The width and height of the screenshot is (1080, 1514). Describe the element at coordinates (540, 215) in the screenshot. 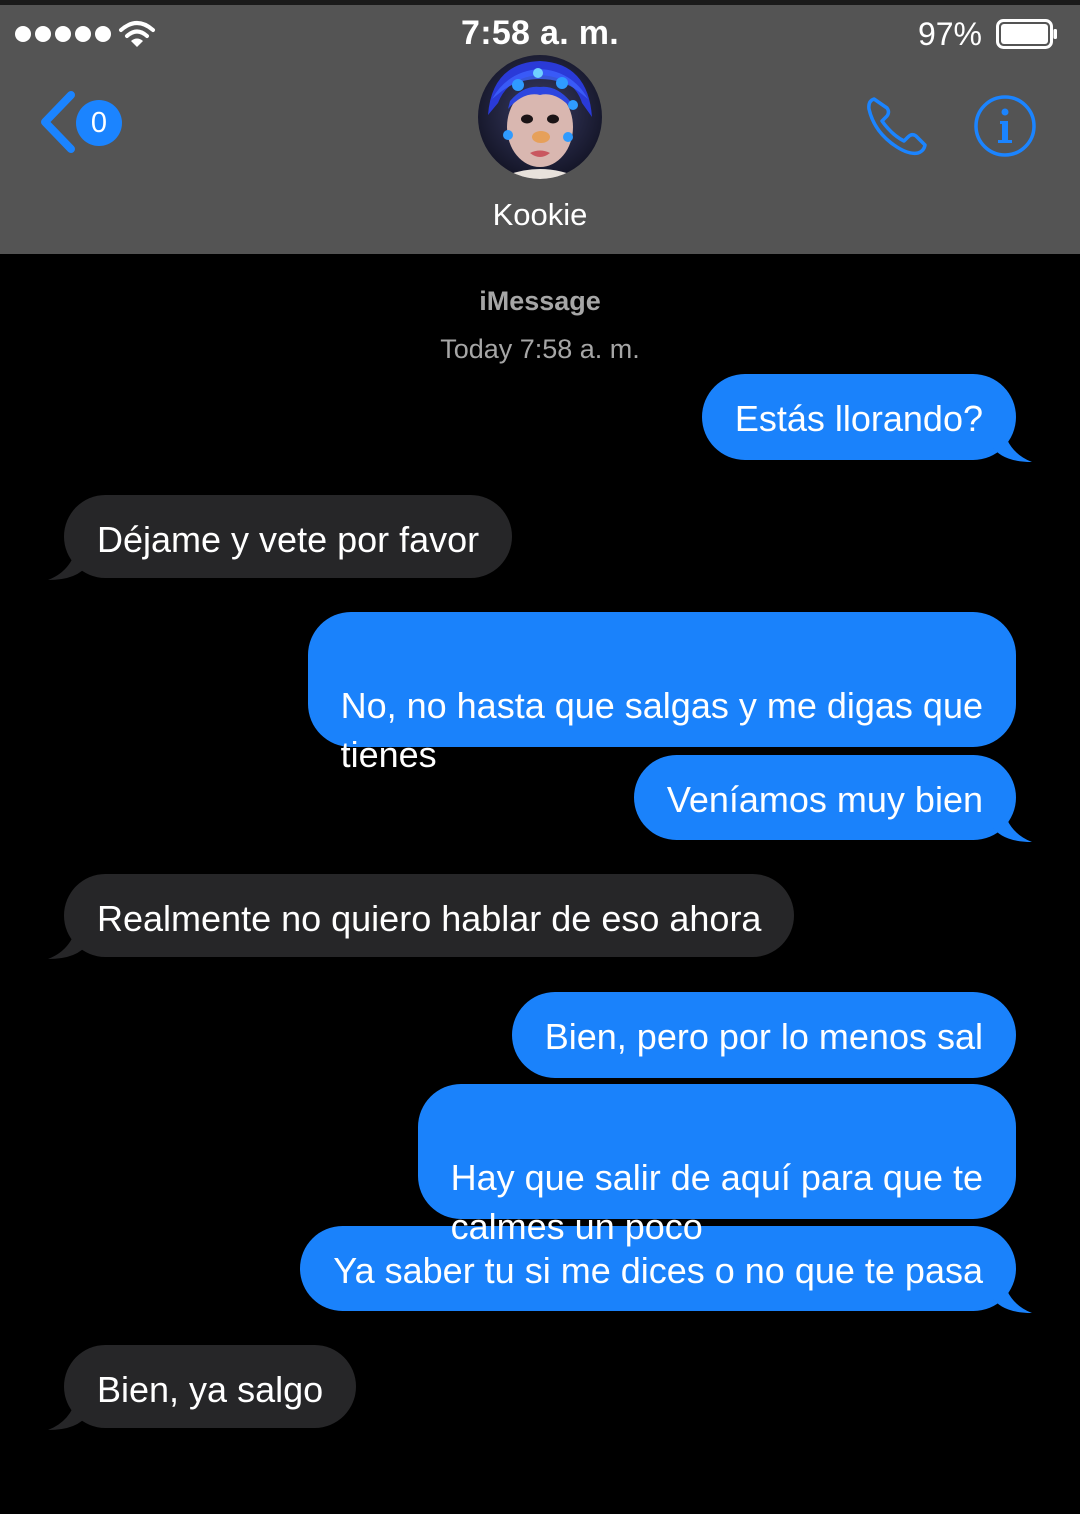

I see `contact-name: Kookie` at that location.